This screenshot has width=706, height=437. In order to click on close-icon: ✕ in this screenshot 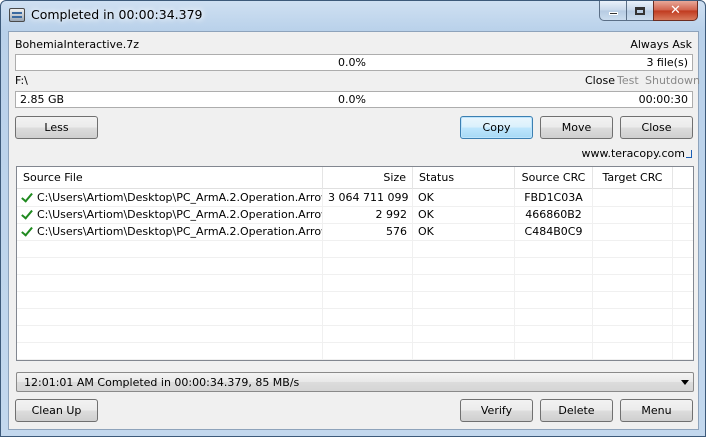, I will do `click(675, 10)`.